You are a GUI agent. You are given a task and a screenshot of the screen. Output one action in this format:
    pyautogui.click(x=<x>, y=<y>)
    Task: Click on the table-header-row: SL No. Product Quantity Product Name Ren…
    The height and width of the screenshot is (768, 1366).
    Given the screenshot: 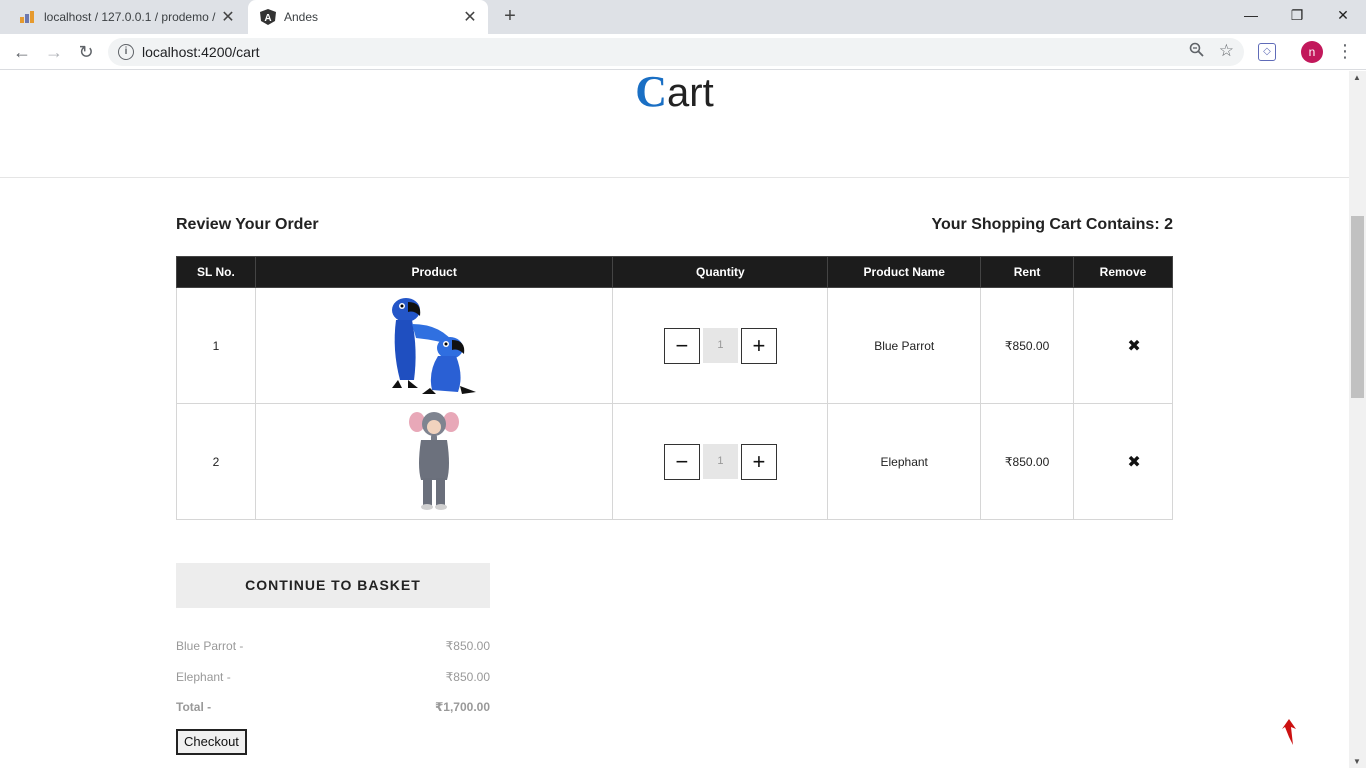 What is the action you would take?
    pyautogui.click(x=674, y=272)
    